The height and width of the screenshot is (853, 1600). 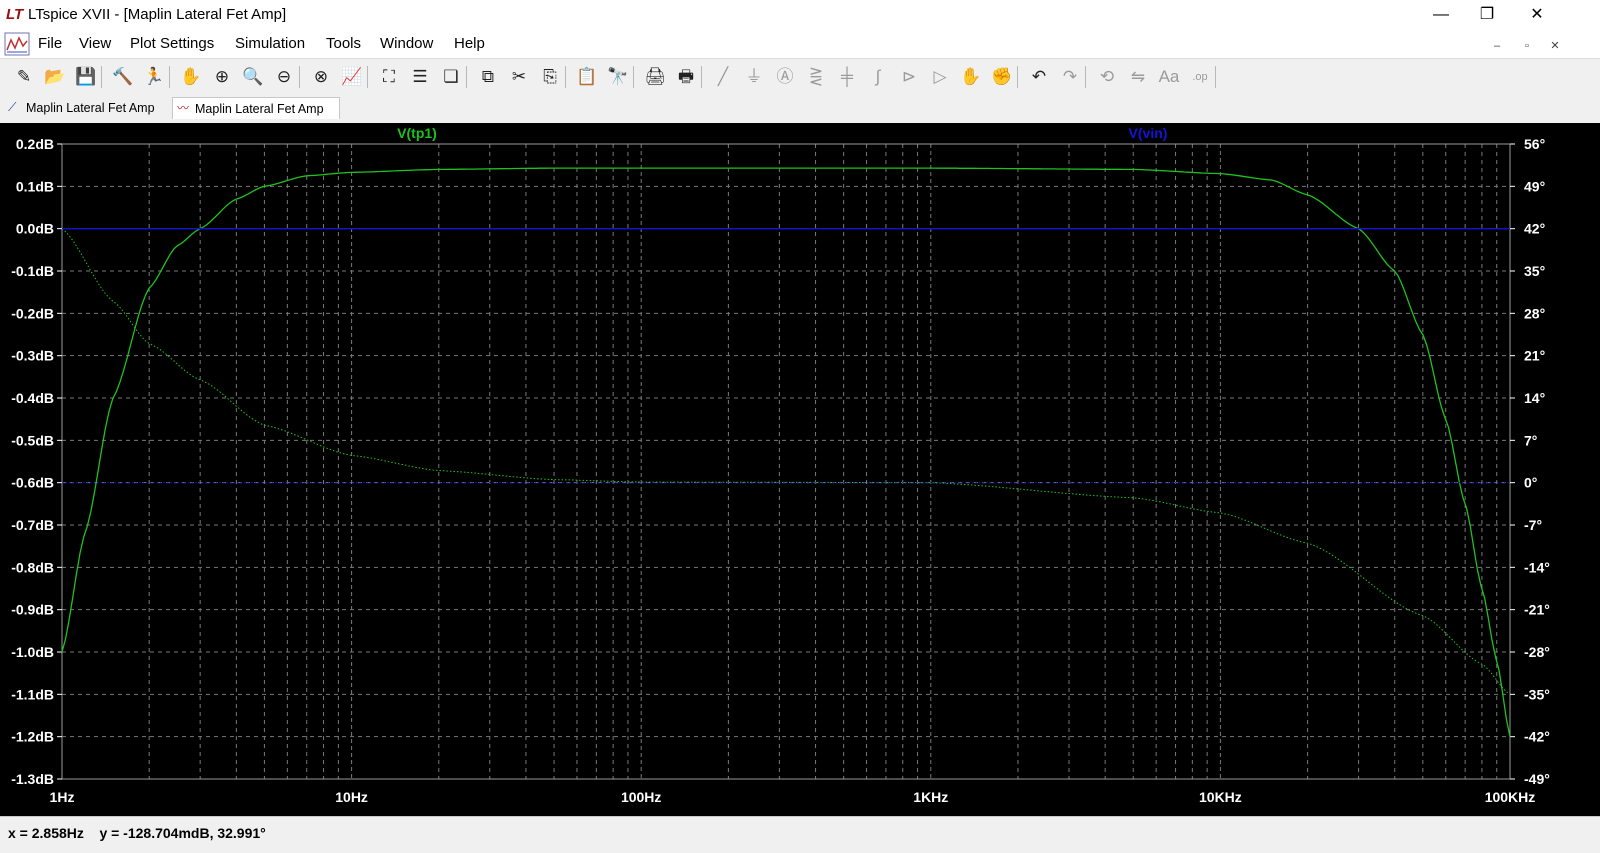 I want to click on y-tick-label-right: 42°, so click(x=1534, y=229).